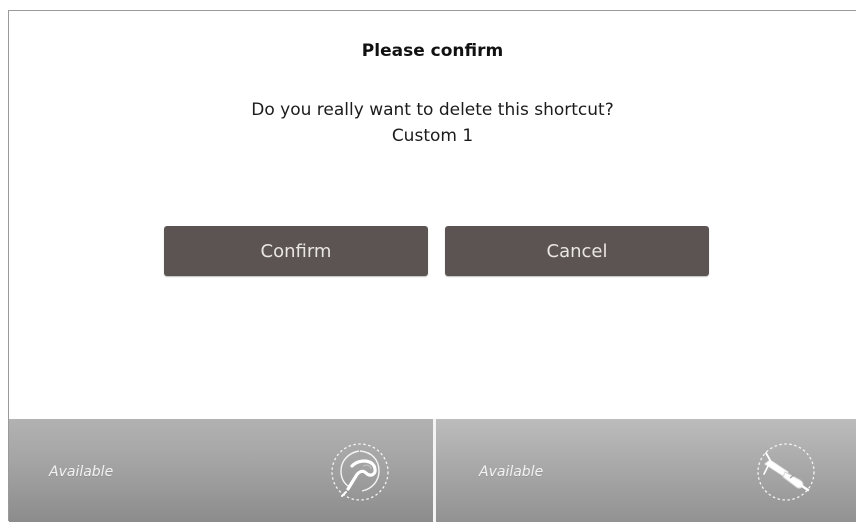 The height and width of the screenshot is (522, 856). What do you see at coordinates (221, 470) in the screenshot?
I see `tool-slot-1: Available` at bounding box center [221, 470].